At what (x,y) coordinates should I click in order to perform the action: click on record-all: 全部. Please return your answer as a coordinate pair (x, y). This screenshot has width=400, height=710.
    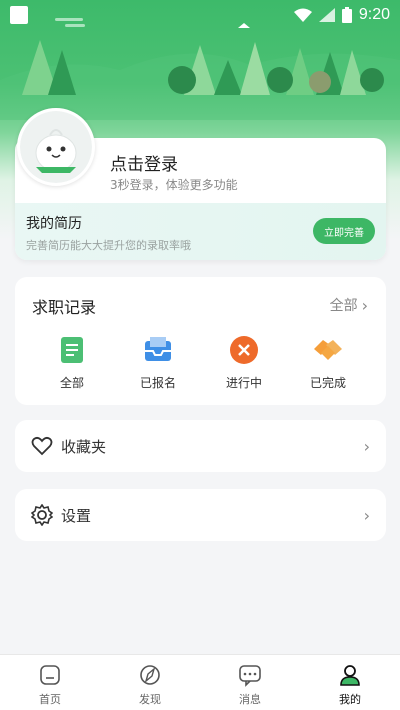
    Looking at the image, I should click on (72, 362).